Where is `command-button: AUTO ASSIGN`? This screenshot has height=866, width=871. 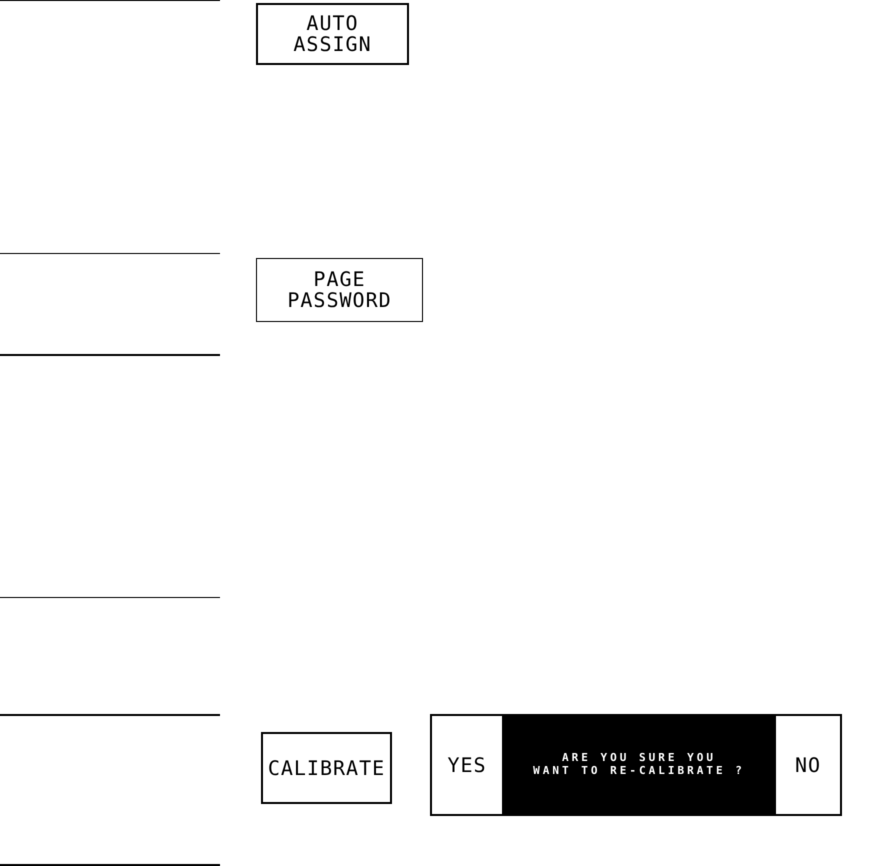 command-button: AUTO ASSIGN is located at coordinates (332, 34).